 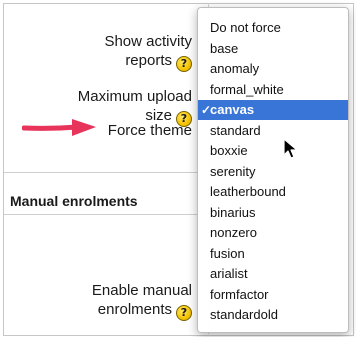 What do you see at coordinates (149, 130) in the screenshot?
I see `force-theme-text: Force theme` at bounding box center [149, 130].